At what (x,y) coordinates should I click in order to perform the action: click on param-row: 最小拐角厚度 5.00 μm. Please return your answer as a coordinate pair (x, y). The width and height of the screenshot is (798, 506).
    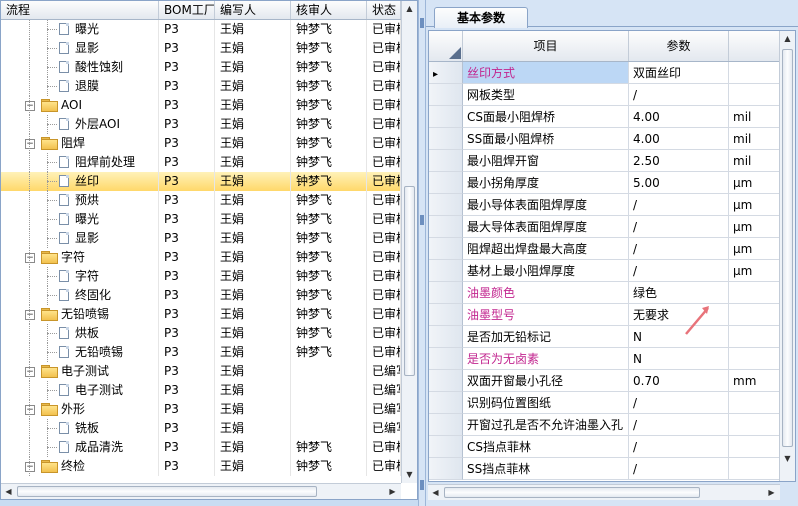
    Looking at the image, I should click on (605, 183).